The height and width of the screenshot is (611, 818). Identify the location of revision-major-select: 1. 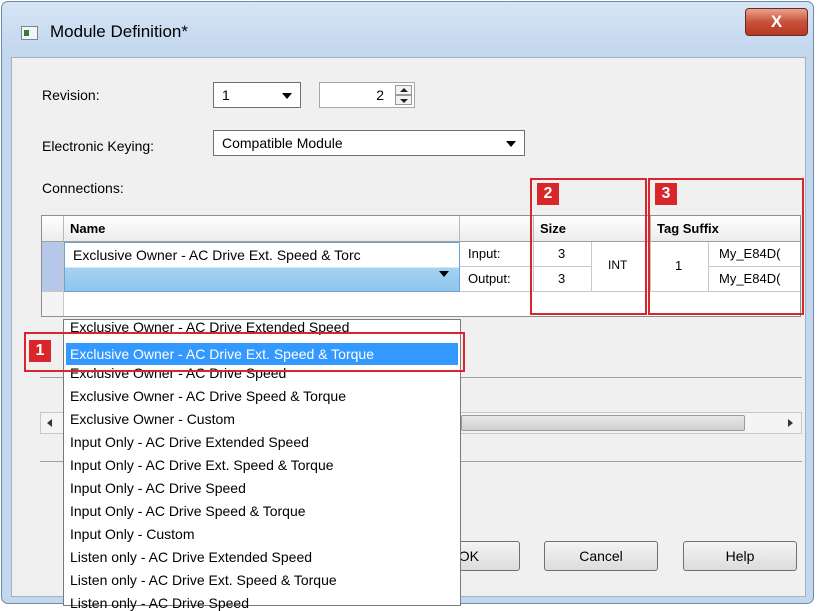
(257, 95).